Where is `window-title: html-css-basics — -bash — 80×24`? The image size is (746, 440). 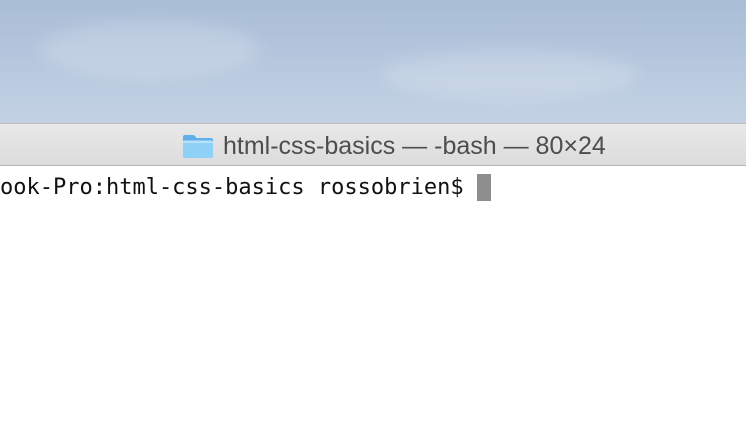
window-title: html-css-basics — -bash — 80×24 is located at coordinates (394, 146).